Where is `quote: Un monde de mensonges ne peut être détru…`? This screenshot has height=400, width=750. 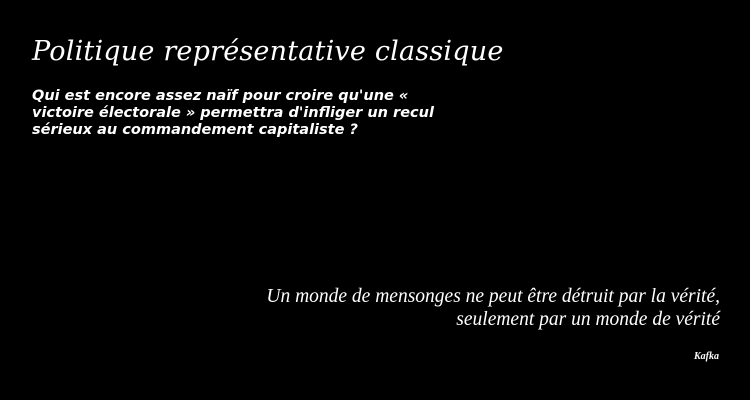
quote: Un monde de mensonges ne peut être détru… is located at coordinates (493, 308).